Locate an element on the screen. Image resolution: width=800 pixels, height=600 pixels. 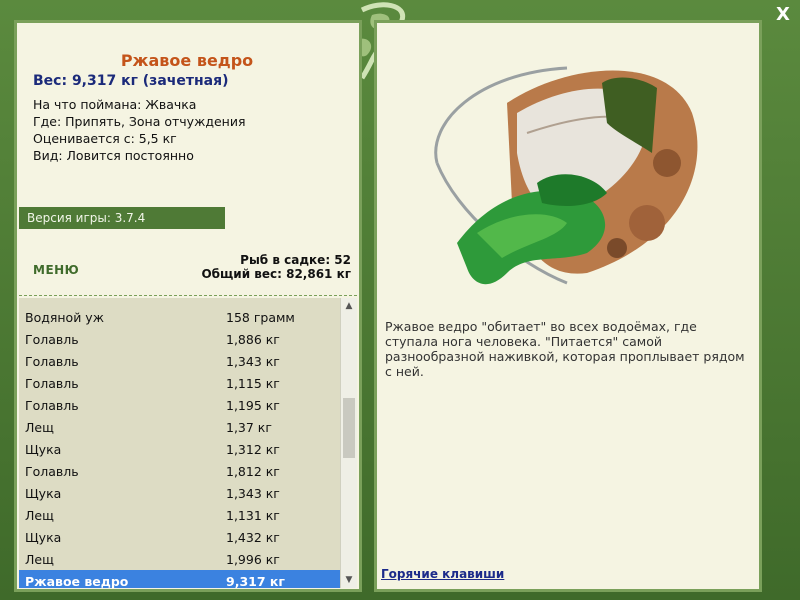
catch-list-item: Лещ 1,996 кг is located at coordinates (180, 559).